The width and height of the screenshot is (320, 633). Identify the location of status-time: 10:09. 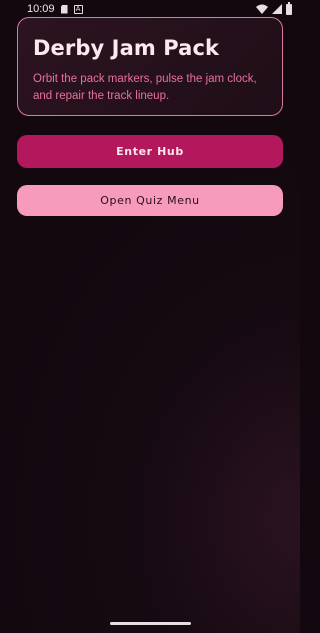
(41, 9).